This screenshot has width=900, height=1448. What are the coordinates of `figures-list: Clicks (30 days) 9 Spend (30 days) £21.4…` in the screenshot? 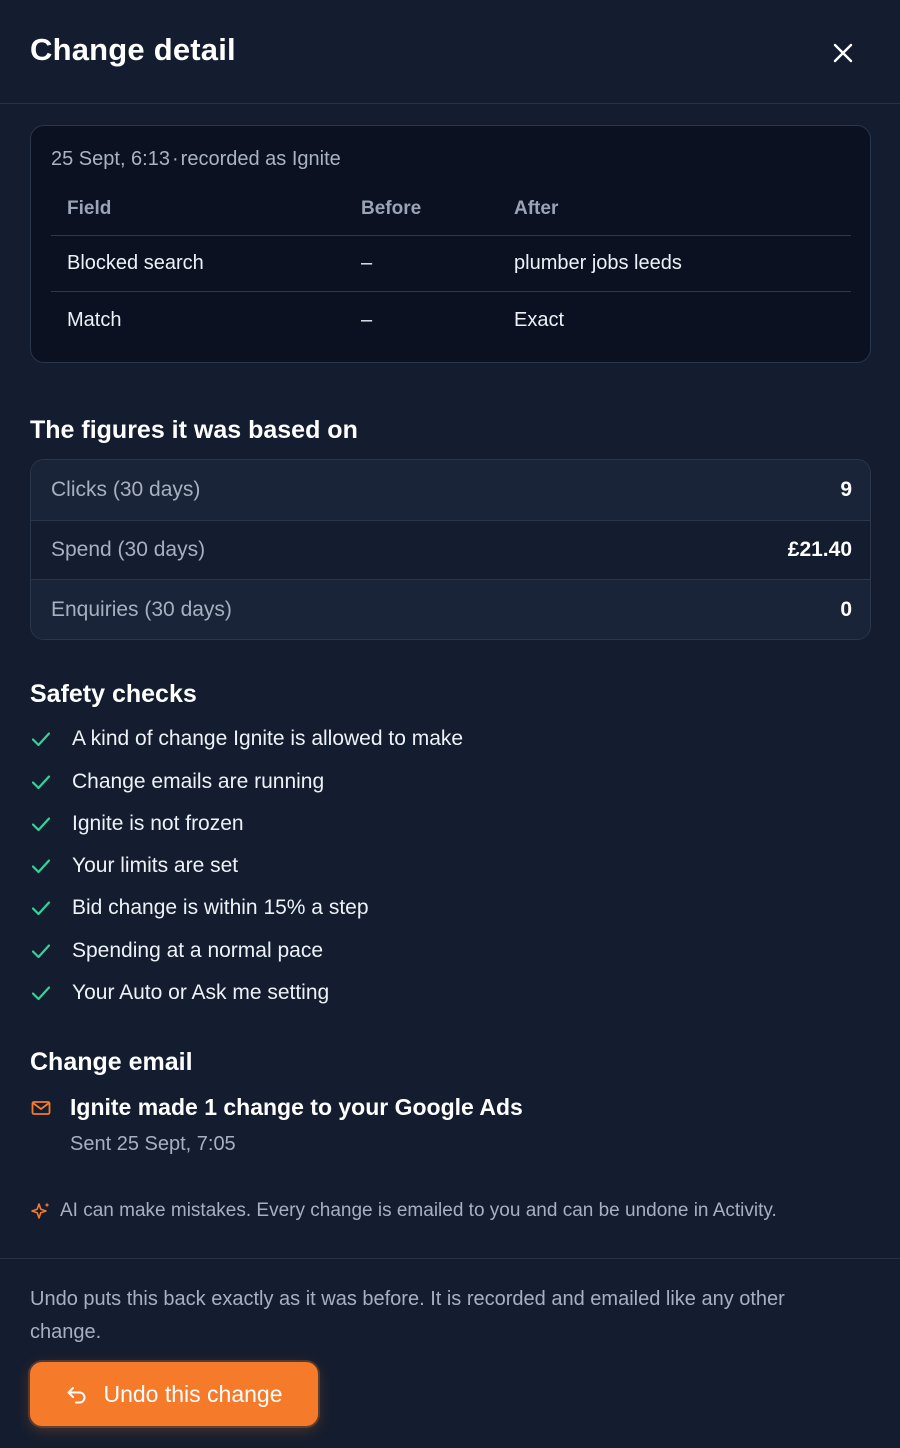 It's located at (450, 549).